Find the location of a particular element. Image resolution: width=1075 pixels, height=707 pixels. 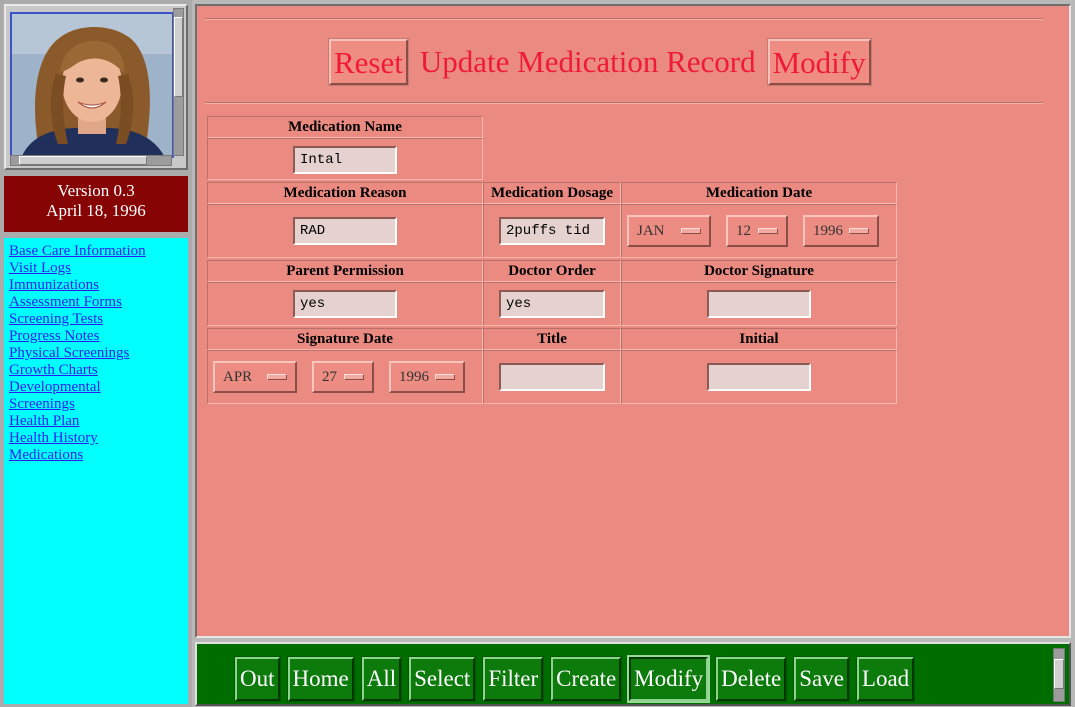

nav-link-assessment-forms: Assessment Forms is located at coordinates (98, 302).